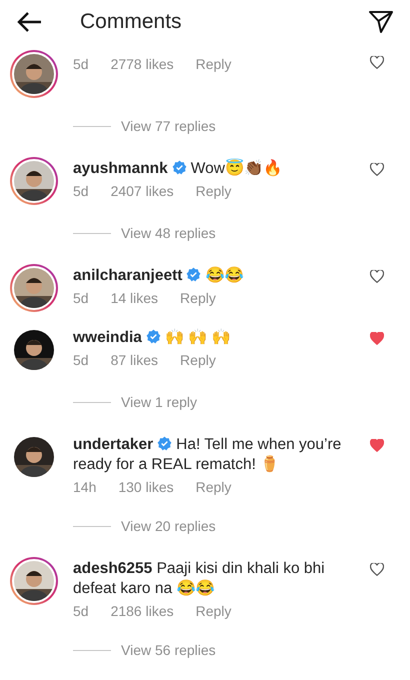 Image resolution: width=410 pixels, height=680 pixels. I want to click on header-title: Comments, so click(131, 22).